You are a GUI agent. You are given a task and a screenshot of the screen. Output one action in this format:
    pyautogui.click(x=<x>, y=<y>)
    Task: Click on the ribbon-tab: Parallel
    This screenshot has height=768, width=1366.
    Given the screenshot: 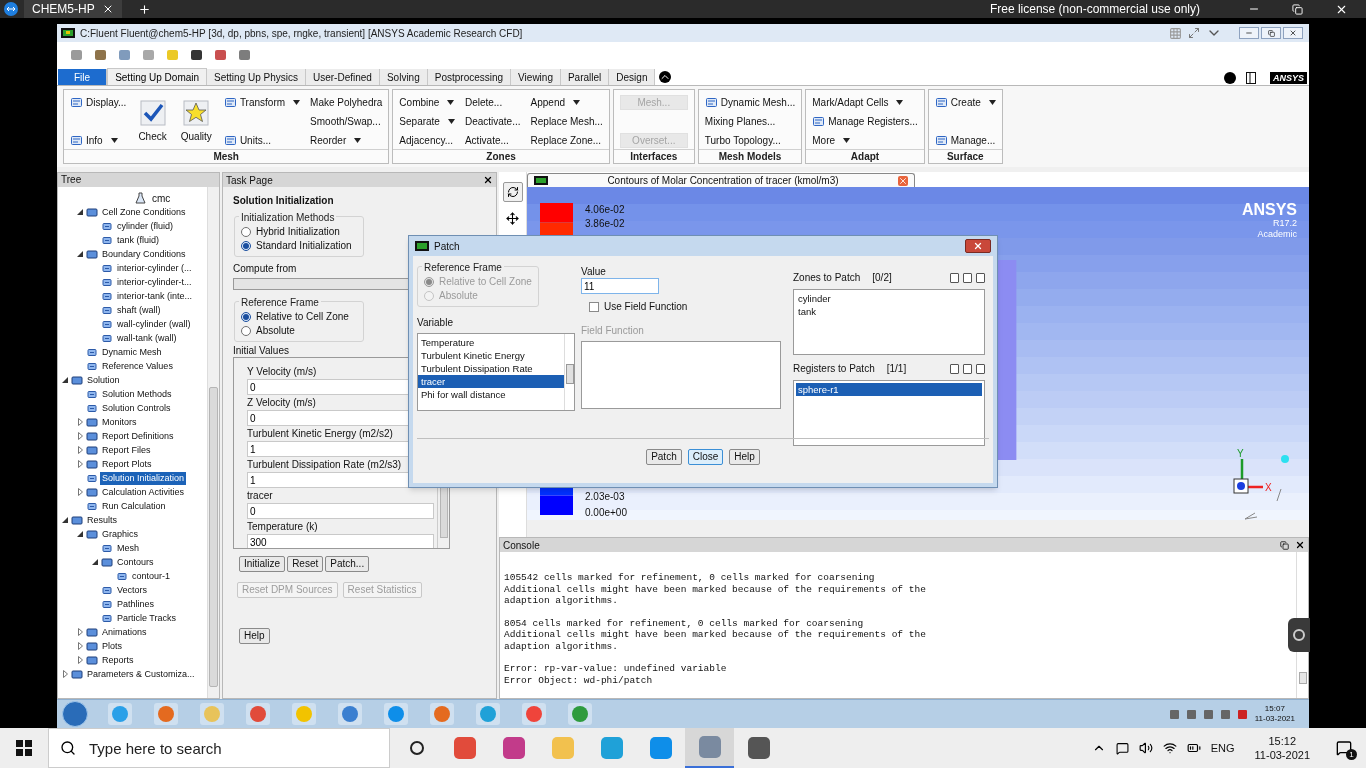 What is the action you would take?
    pyautogui.click(x=585, y=77)
    